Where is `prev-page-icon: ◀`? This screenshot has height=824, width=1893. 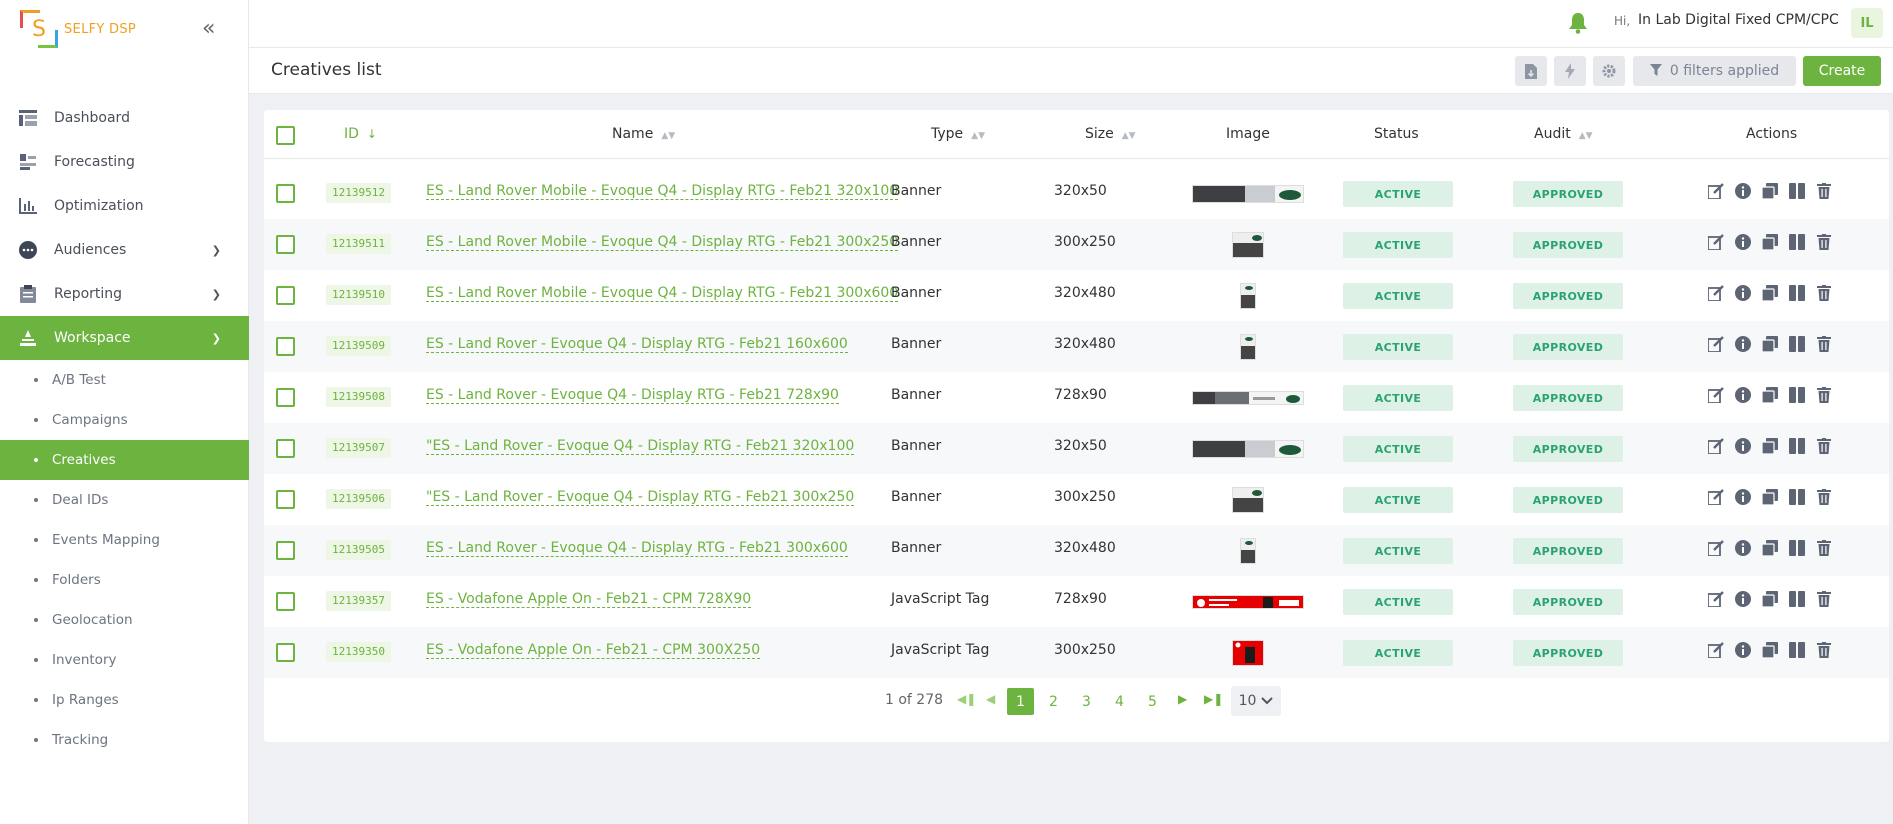 prev-page-icon: ◀ is located at coordinates (990, 699).